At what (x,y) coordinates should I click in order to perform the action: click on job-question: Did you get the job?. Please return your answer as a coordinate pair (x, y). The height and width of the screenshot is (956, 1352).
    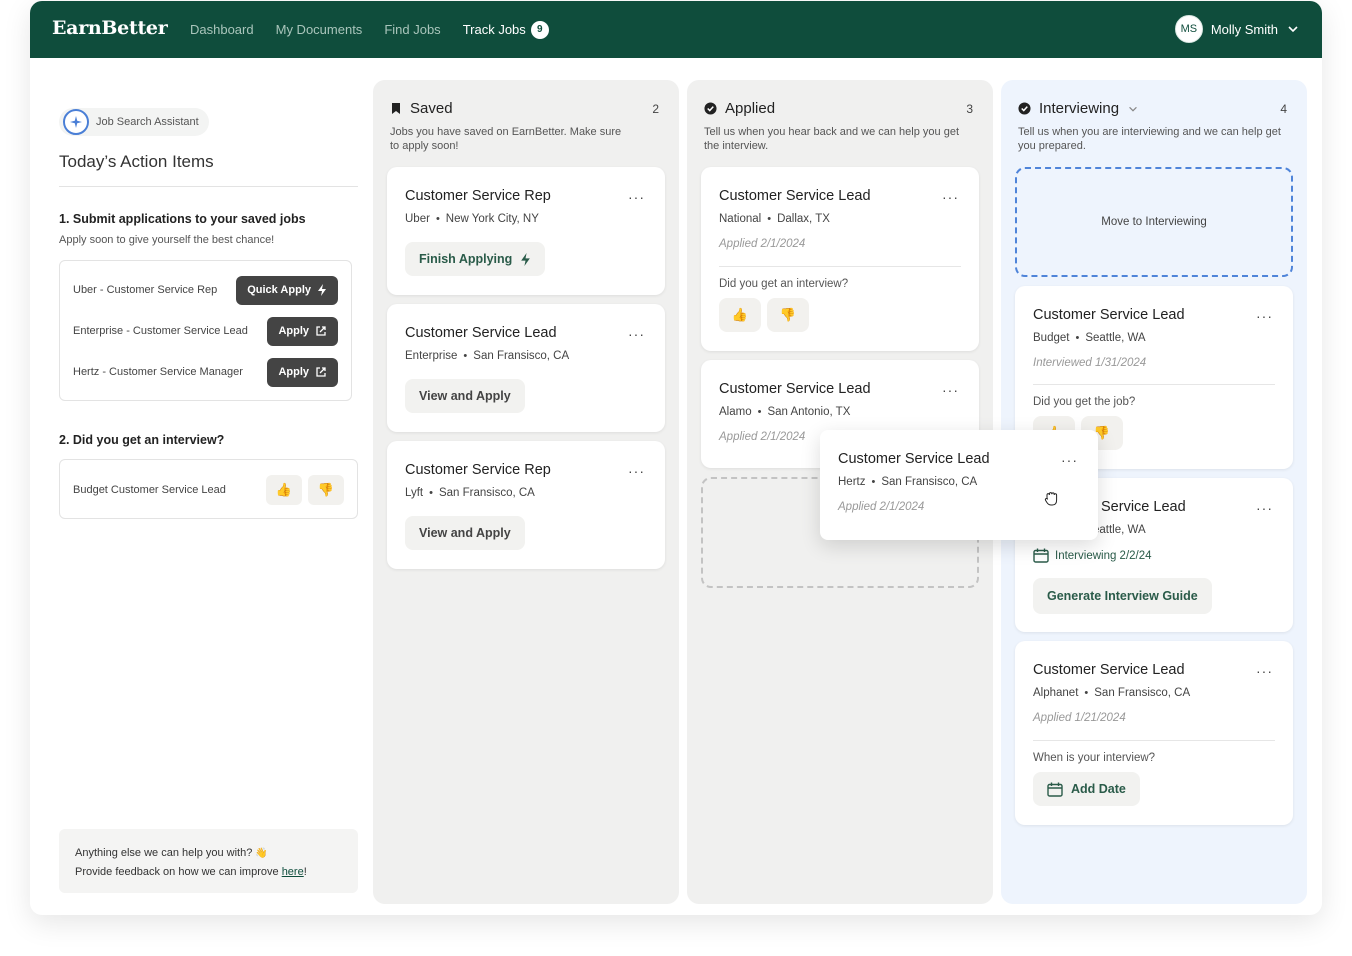
    Looking at the image, I should click on (1084, 402).